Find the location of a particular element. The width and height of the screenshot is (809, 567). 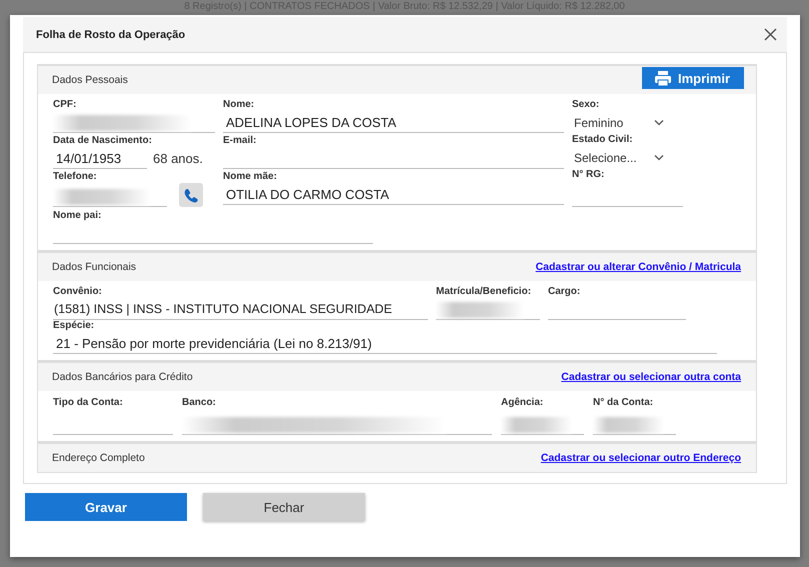

link: Cadastrar ou selecionar outro Endereço is located at coordinates (640, 458).